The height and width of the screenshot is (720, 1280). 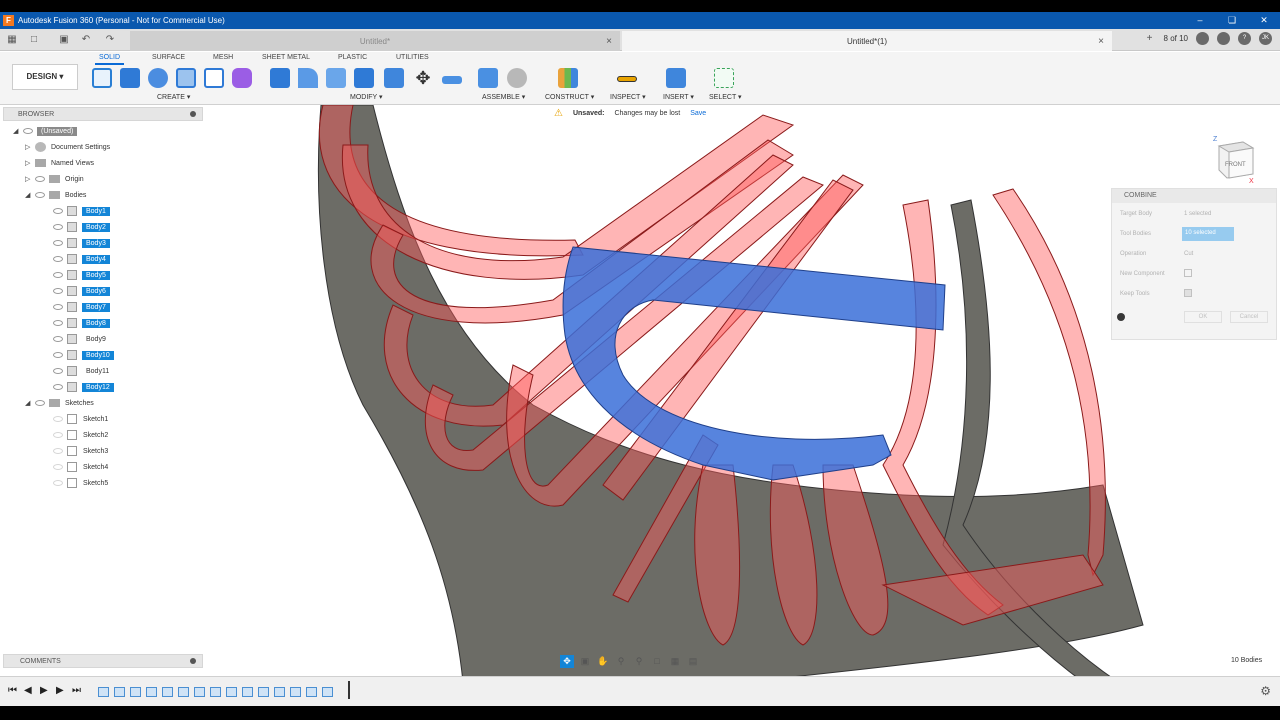 What do you see at coordinates (1235, 160) in the screenshot?
I see `view-cube: FRONT Z X` at bounding box center [1235, 160].